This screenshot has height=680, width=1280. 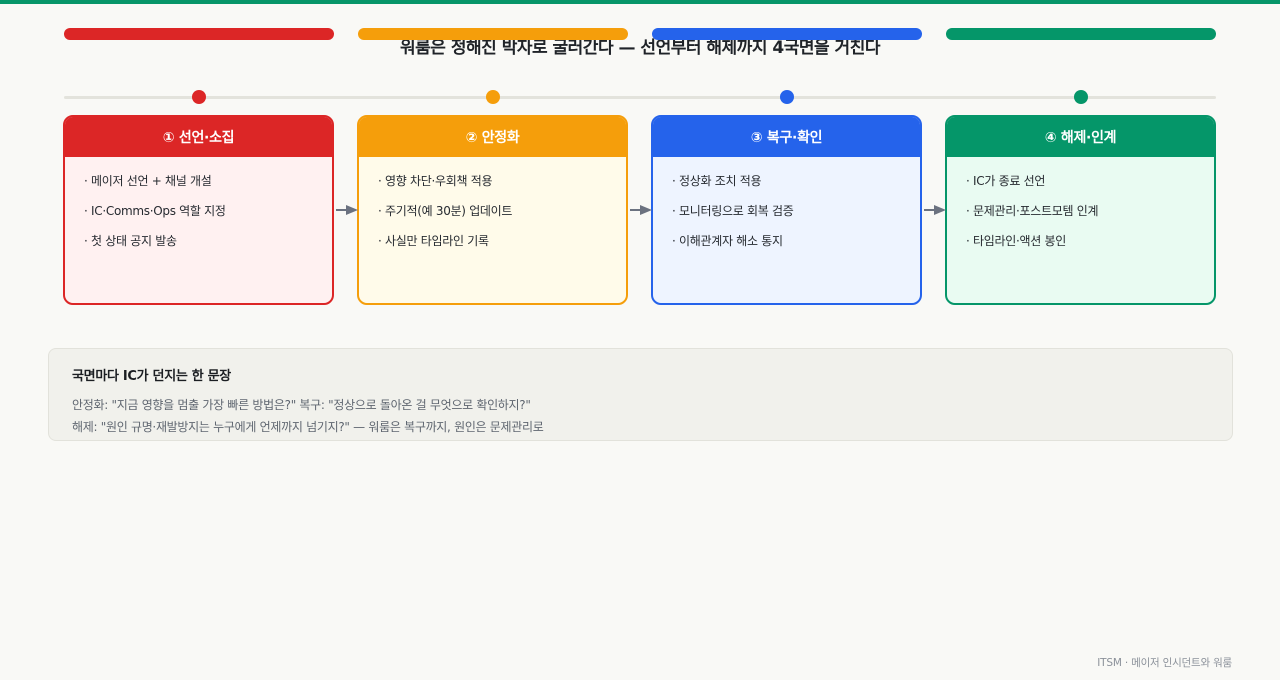 I want to click on phase-card-header: ③ 복구·확인, so click(x=786, y=137).